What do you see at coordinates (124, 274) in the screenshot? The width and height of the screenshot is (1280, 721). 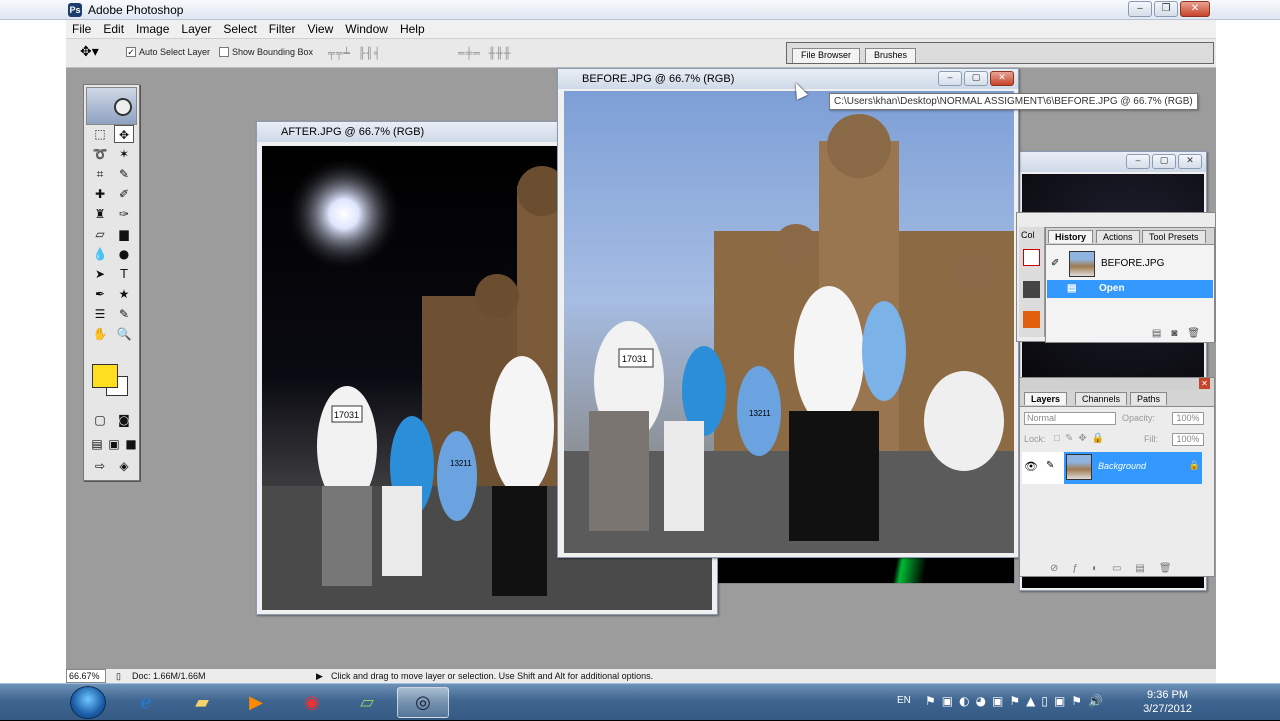 I see `type-tool-icon: T` at bounding box center [124, 274].